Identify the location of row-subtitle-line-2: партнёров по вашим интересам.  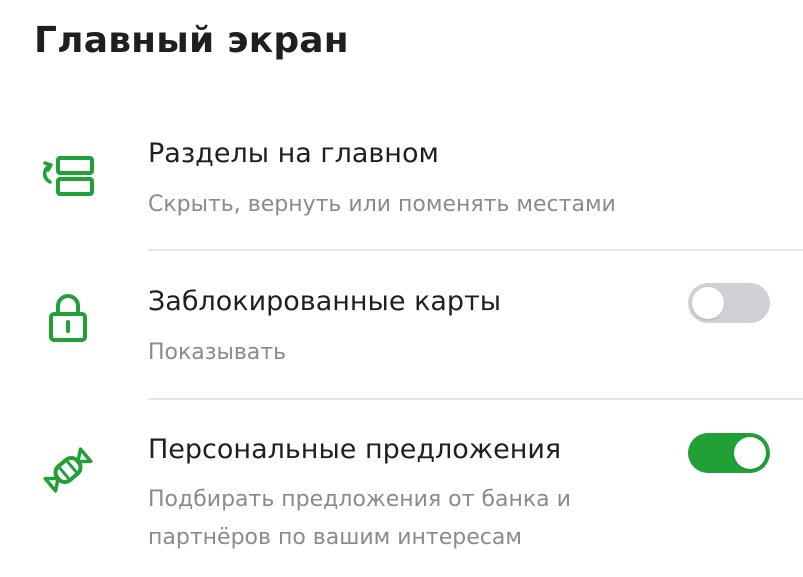
(335, 537).